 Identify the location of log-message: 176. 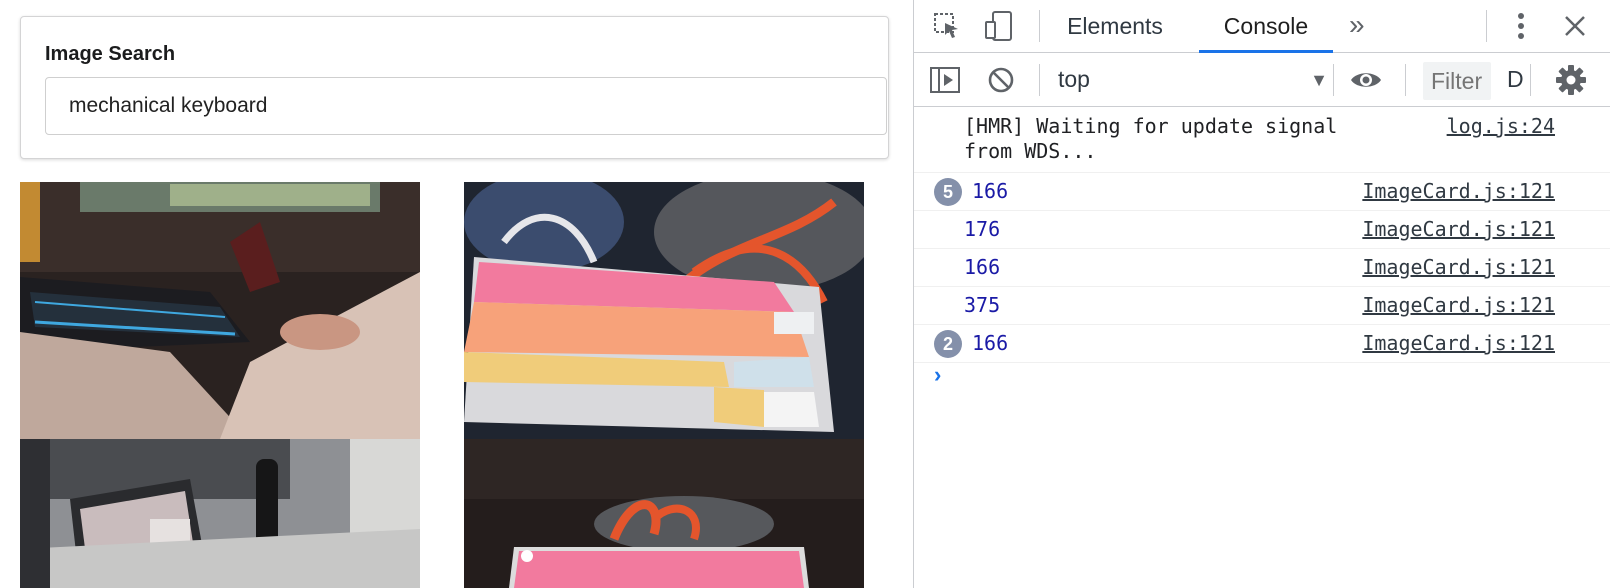
(982, 229).